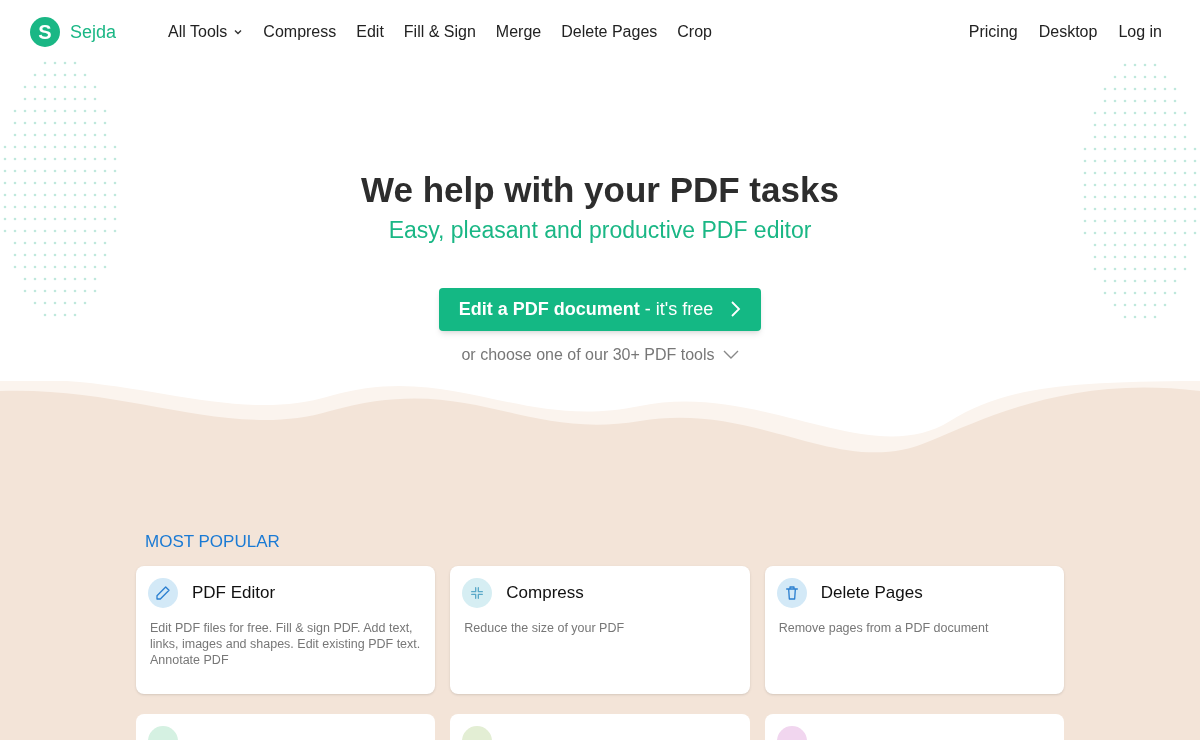 The image size is (1200, 740). Describe the element at coordinates (477, 593) in the screenshot. I see `compress-icon` at that location.